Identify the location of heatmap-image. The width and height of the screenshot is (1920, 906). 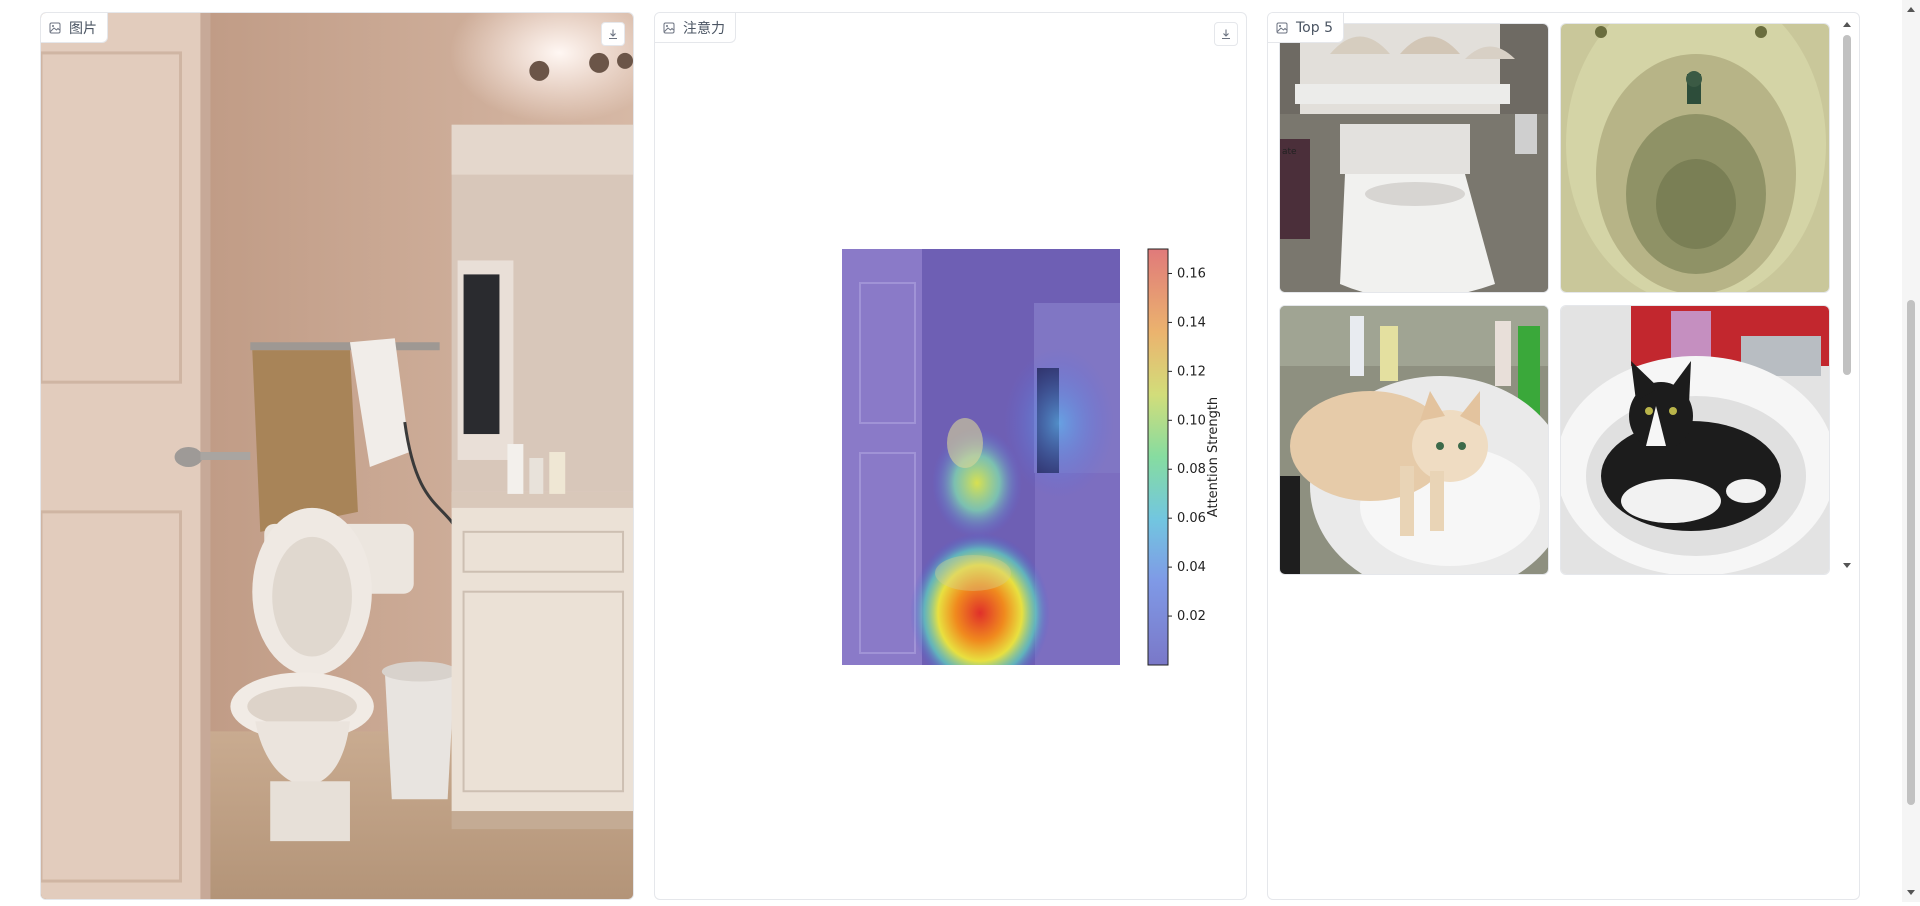
(981, 457).